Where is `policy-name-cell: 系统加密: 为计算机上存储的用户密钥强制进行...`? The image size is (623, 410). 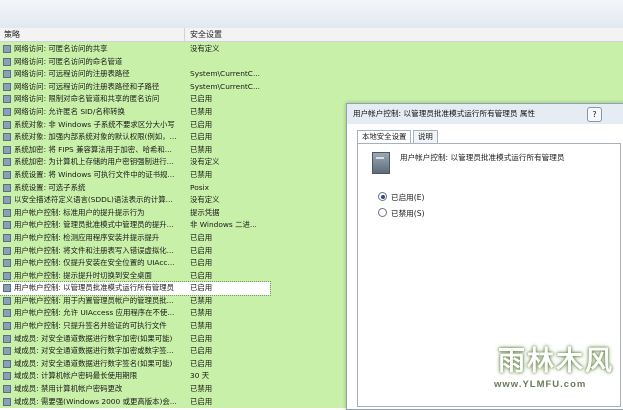
policy-name-cell: 系统加密: 为计算机上存储的用户密钥强制进行... is located at coordinates (94, 162).